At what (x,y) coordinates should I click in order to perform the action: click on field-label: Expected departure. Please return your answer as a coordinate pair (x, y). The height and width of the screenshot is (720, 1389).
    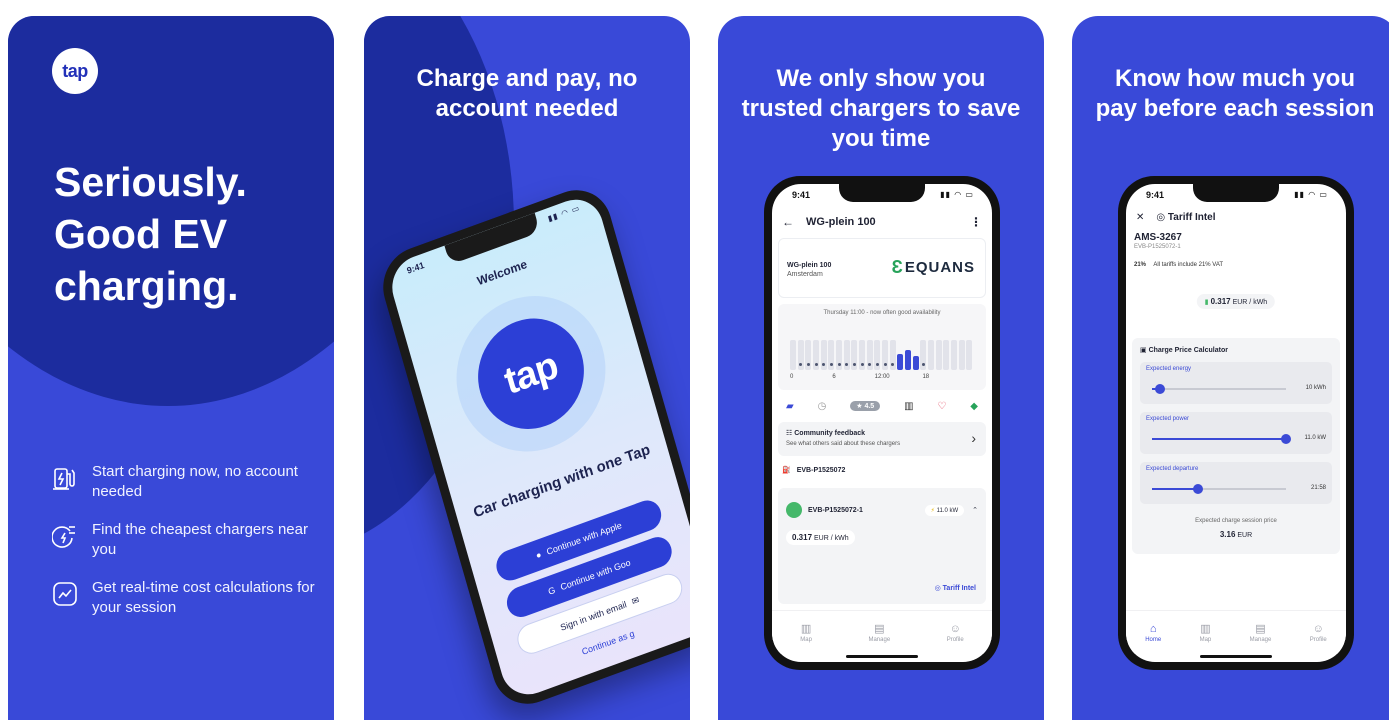
    Looking at the image, I should click on (1172, 469).